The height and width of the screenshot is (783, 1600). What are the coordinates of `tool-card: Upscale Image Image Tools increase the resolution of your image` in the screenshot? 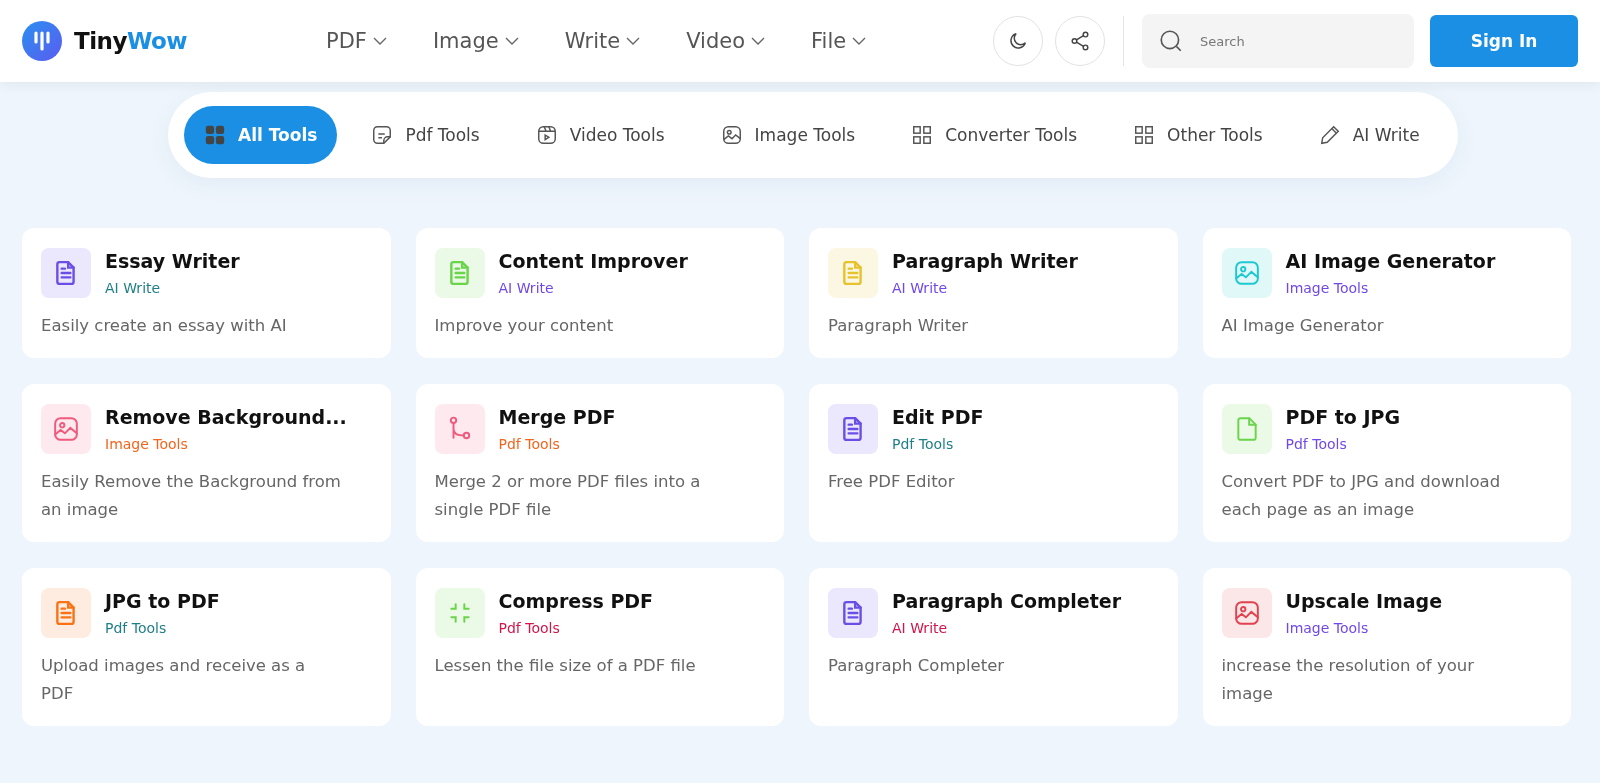 It's located at (1386, 647).